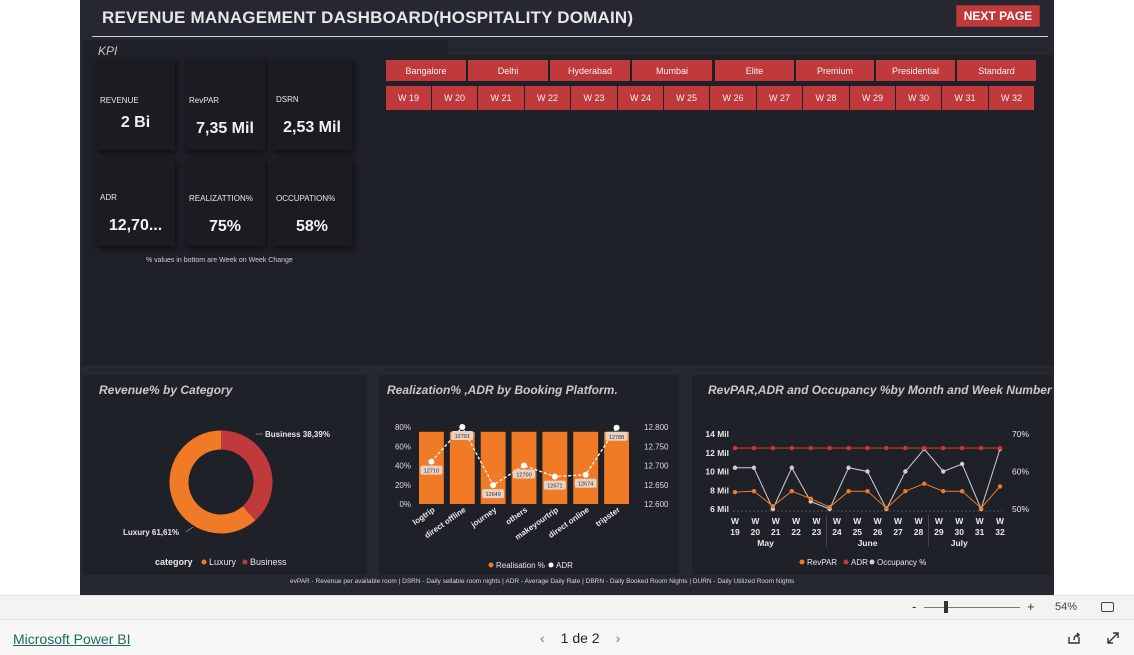  What do you see at coordinates (424, 516) in the screenshot?
I see `x-category-label: logtrip` at bounding box center [424, 516].